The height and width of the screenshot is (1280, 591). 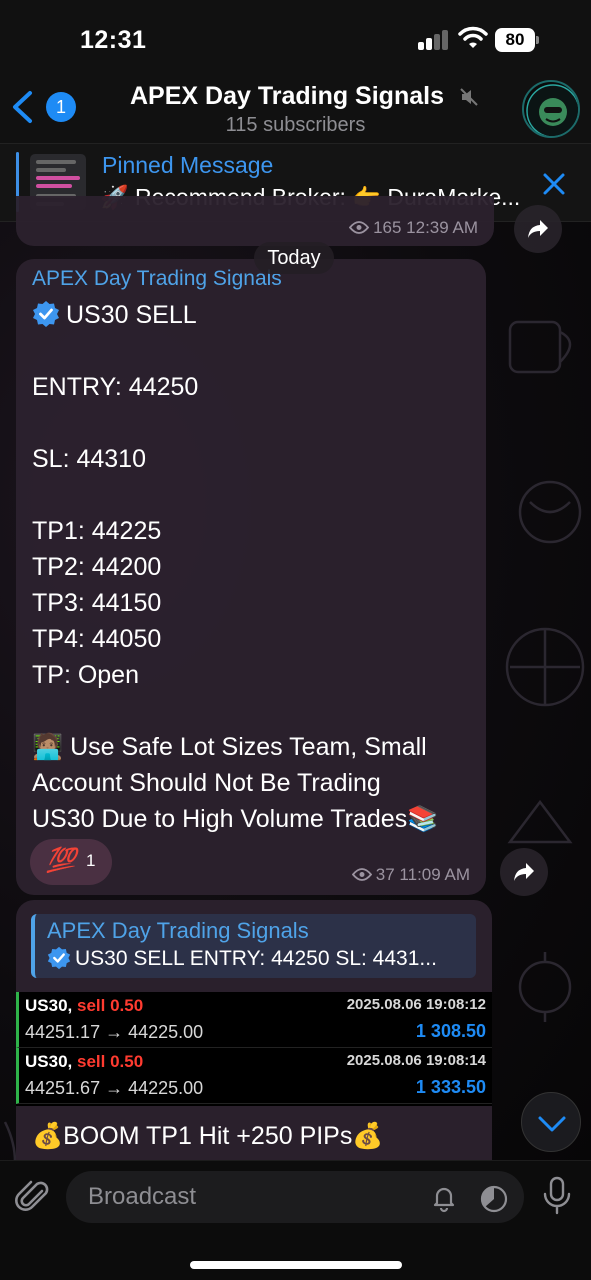 I want to click on reply-sender: APEX Day Trading Signals, so click(x=178, y=930).